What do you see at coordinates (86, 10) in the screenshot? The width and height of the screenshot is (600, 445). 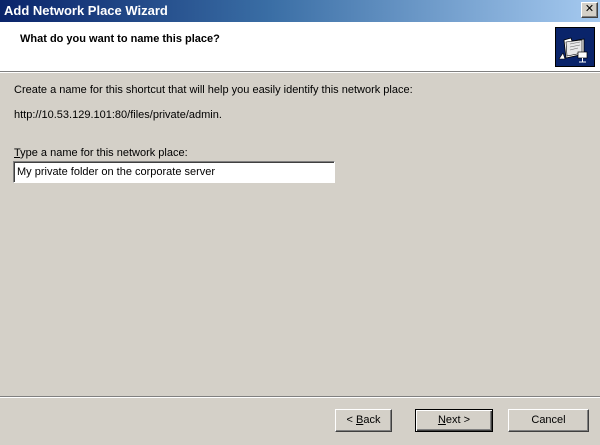 I see `window-title: Add Network Place Wizard` at bounding box center [86, 10].